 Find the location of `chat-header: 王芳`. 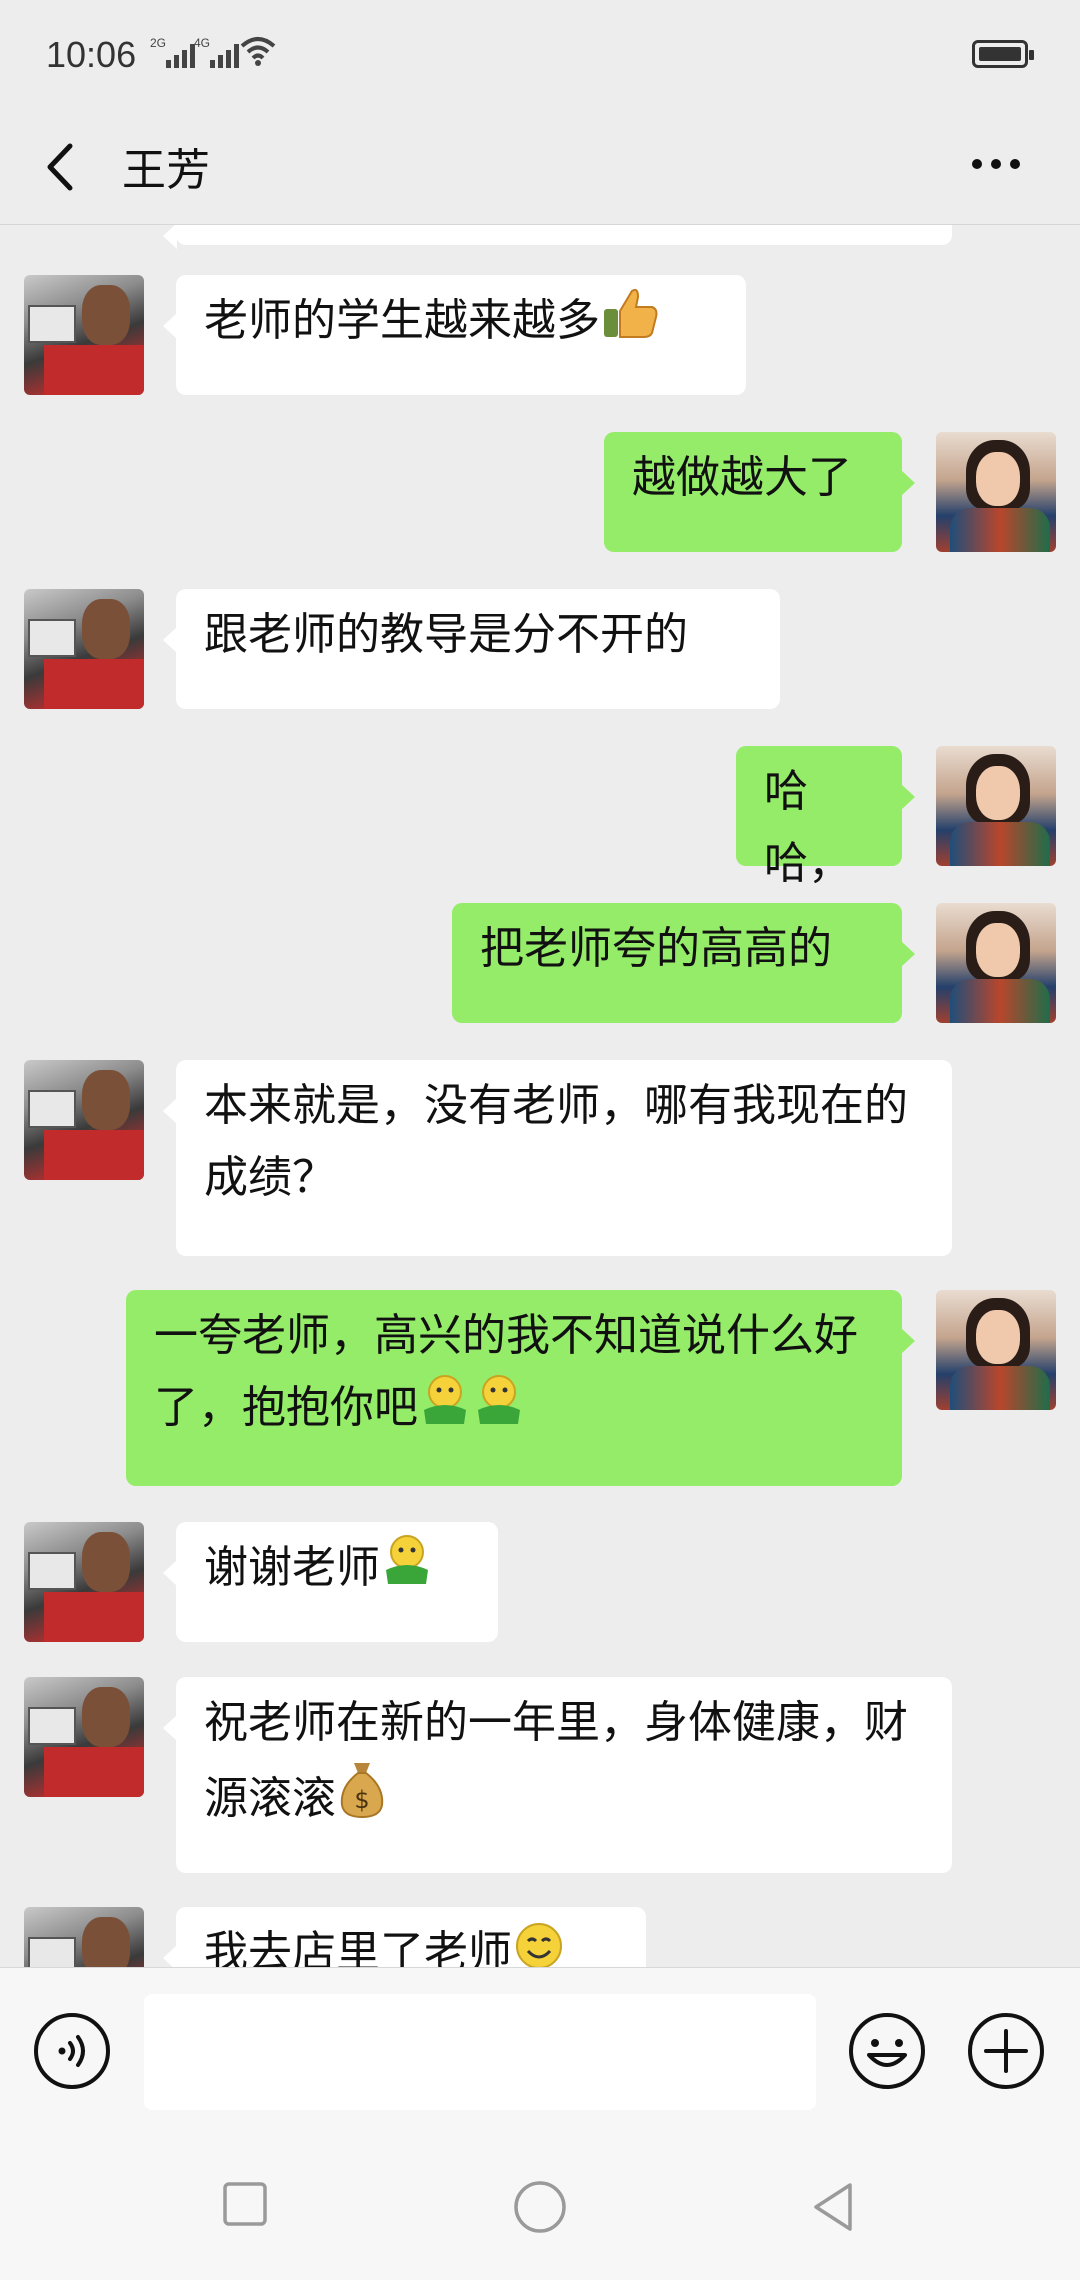

chat-header: 王芳 is located at coordinates (540, 167).